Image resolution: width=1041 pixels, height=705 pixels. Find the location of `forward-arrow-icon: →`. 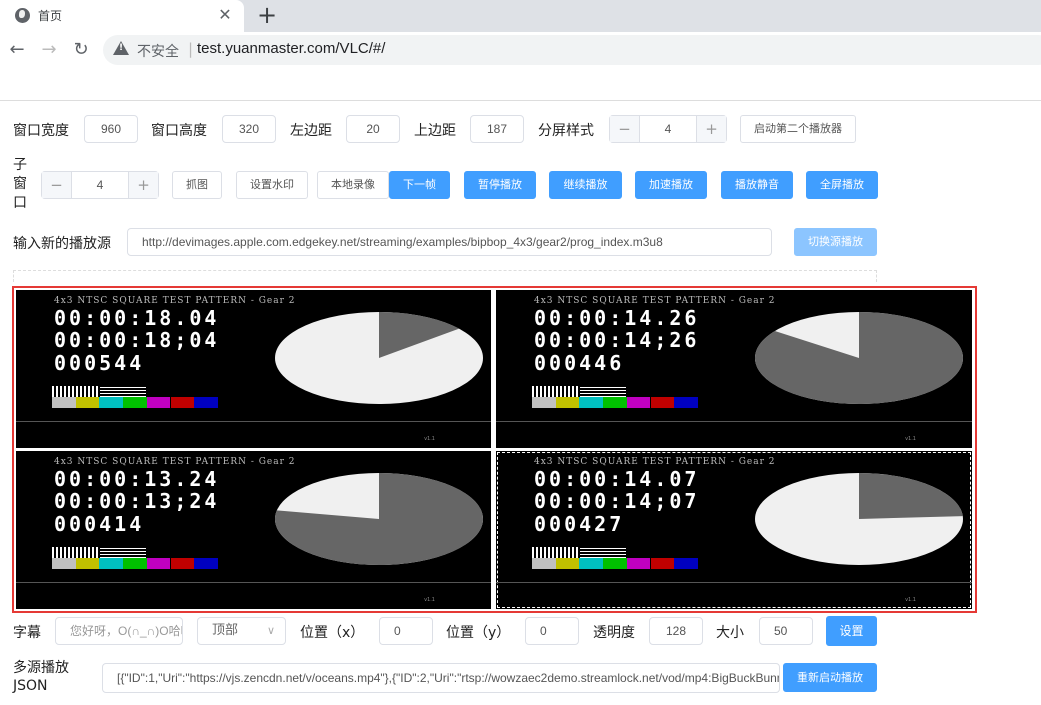

forward-arrow-icon: → is located at coordinates (49, 50).